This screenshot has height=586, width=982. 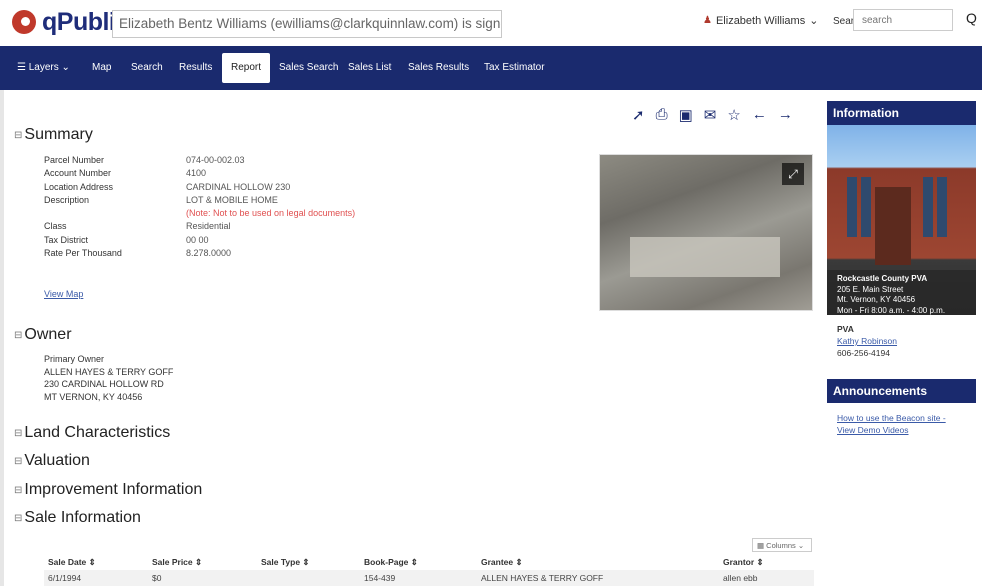 I want to click on location-address: CARDINAL HOLLOW 230, so click(x=238, y=186).